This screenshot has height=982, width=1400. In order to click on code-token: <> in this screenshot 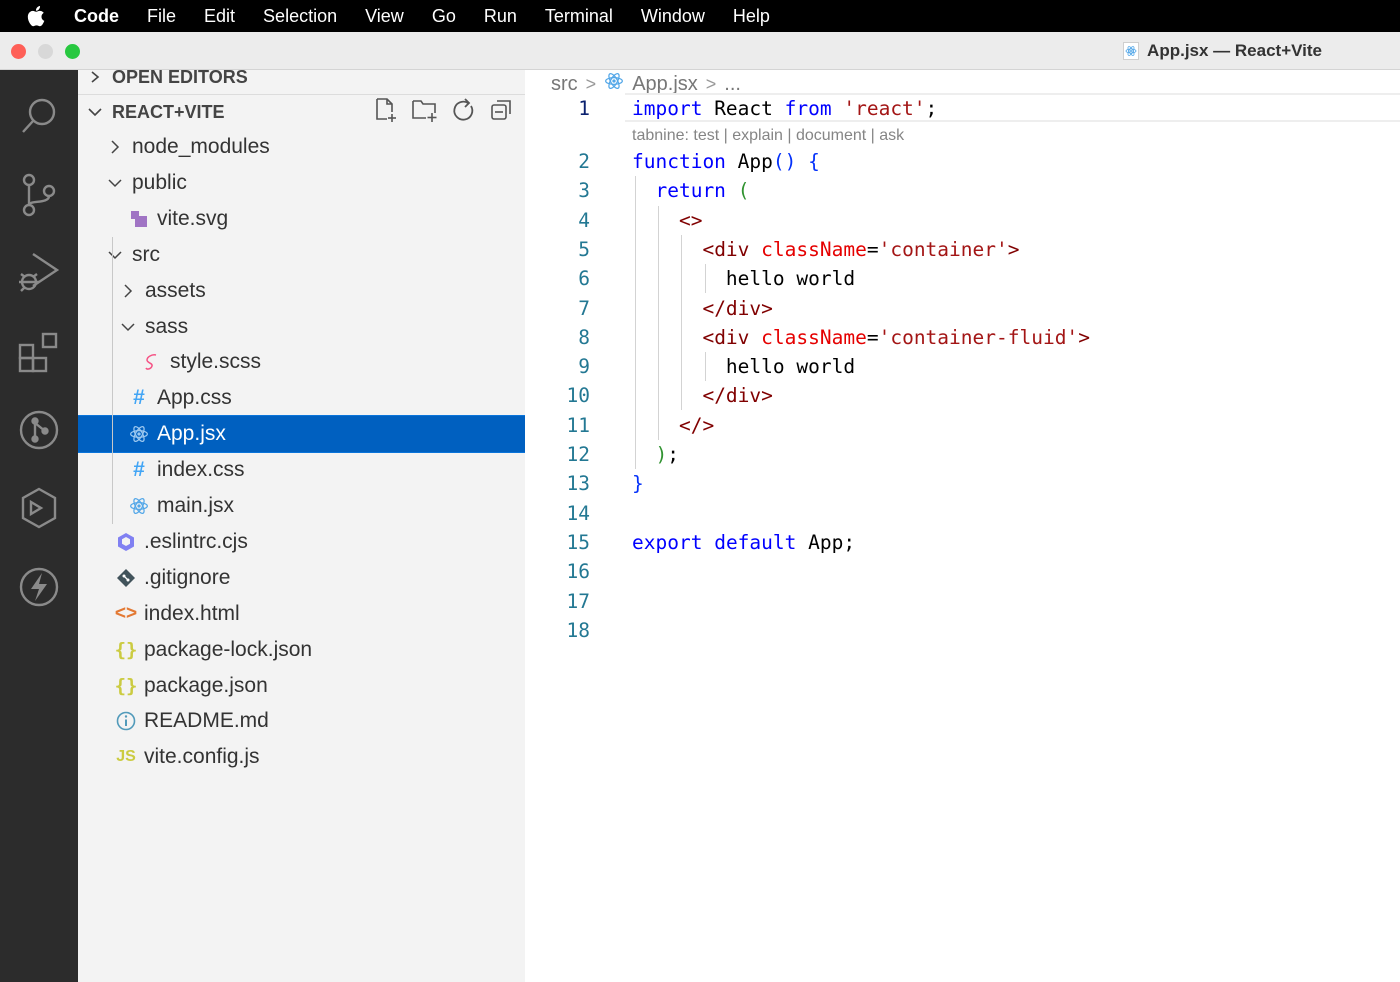, I will do `click(690, 220)`.